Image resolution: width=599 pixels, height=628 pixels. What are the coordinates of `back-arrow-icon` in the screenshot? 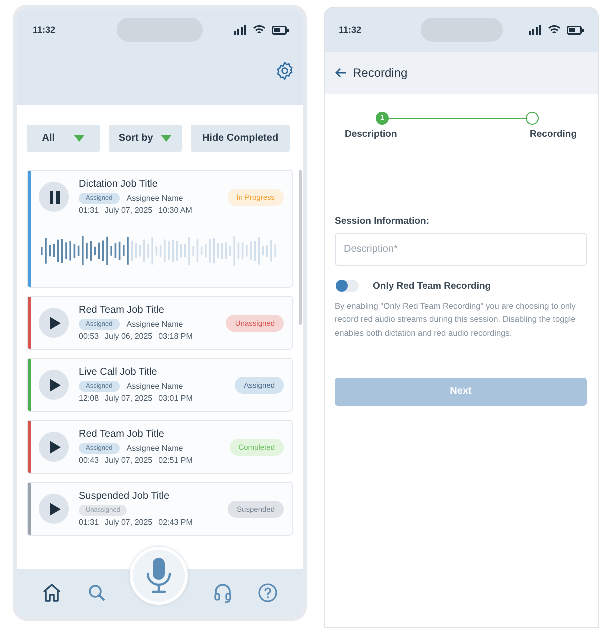 It's located at (341, 73).